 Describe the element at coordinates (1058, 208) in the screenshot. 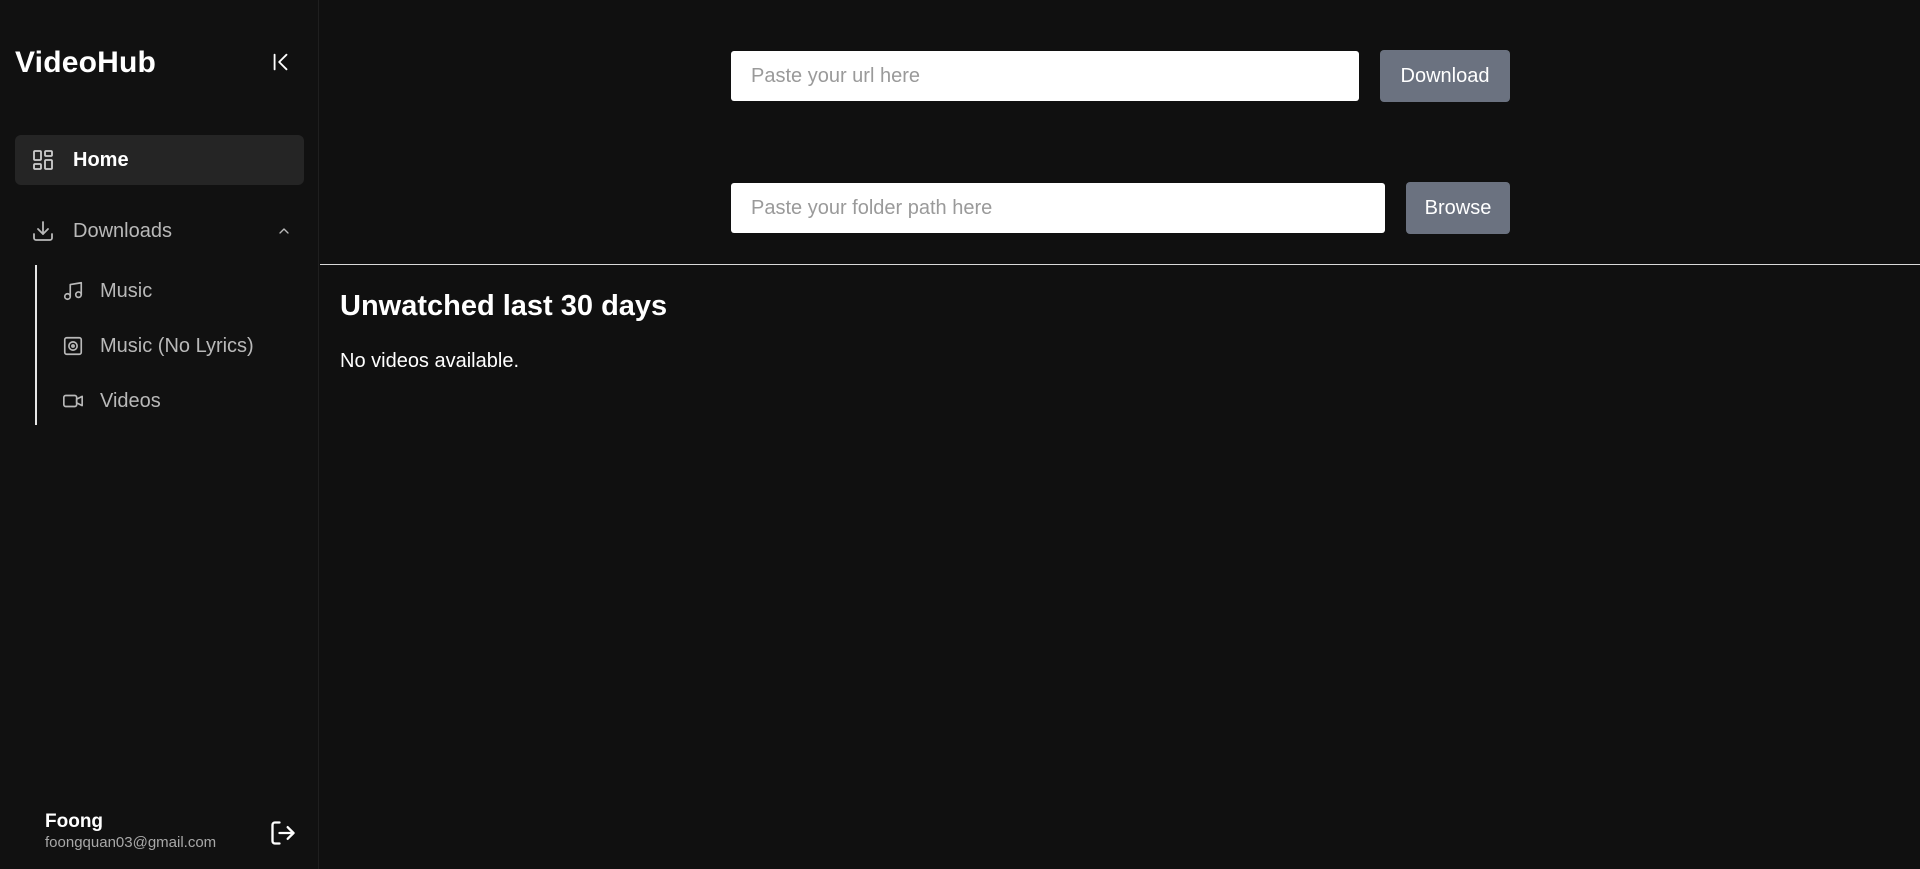

I see `folder-path-input` at that location.